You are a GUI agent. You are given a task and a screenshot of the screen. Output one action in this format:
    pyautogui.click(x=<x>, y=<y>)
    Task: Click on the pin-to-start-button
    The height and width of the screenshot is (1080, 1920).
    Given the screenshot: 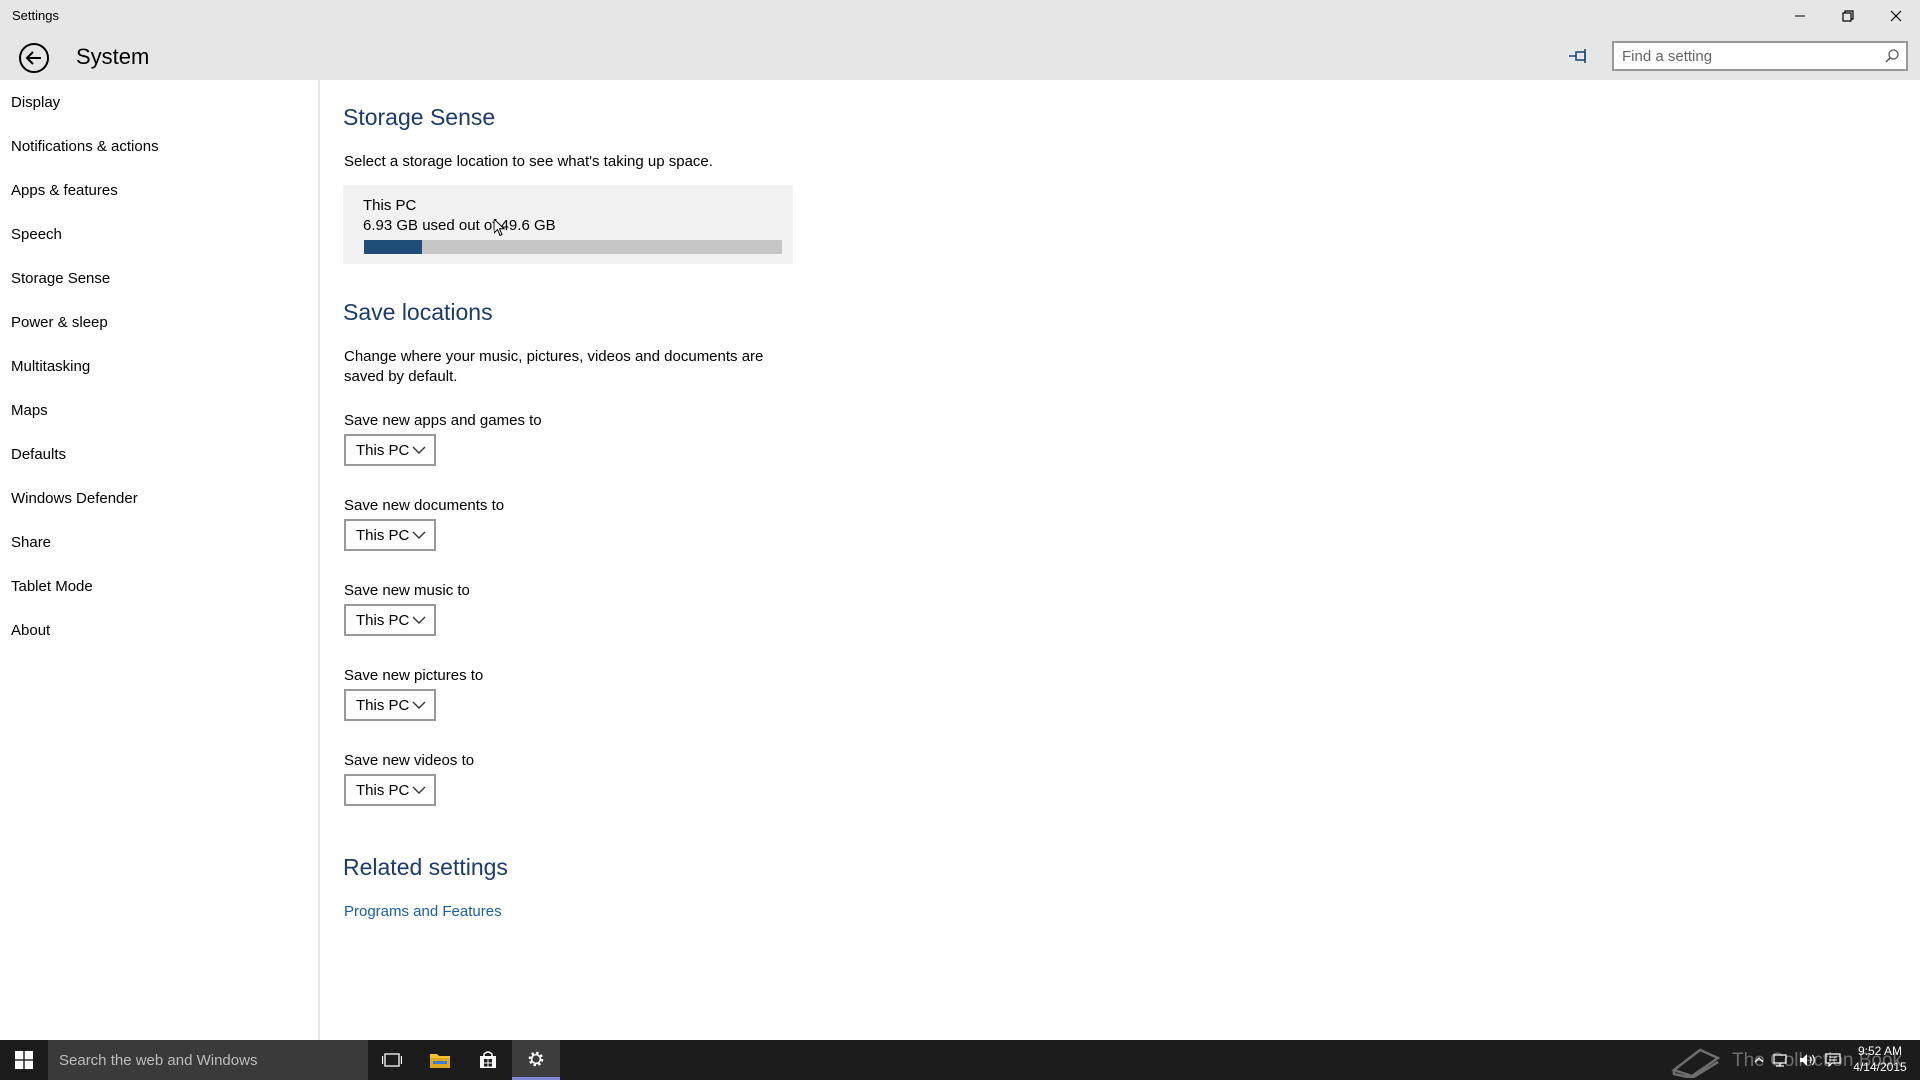 What is the action you would take?
    pyautogui.click(x=1579, y=56)
    